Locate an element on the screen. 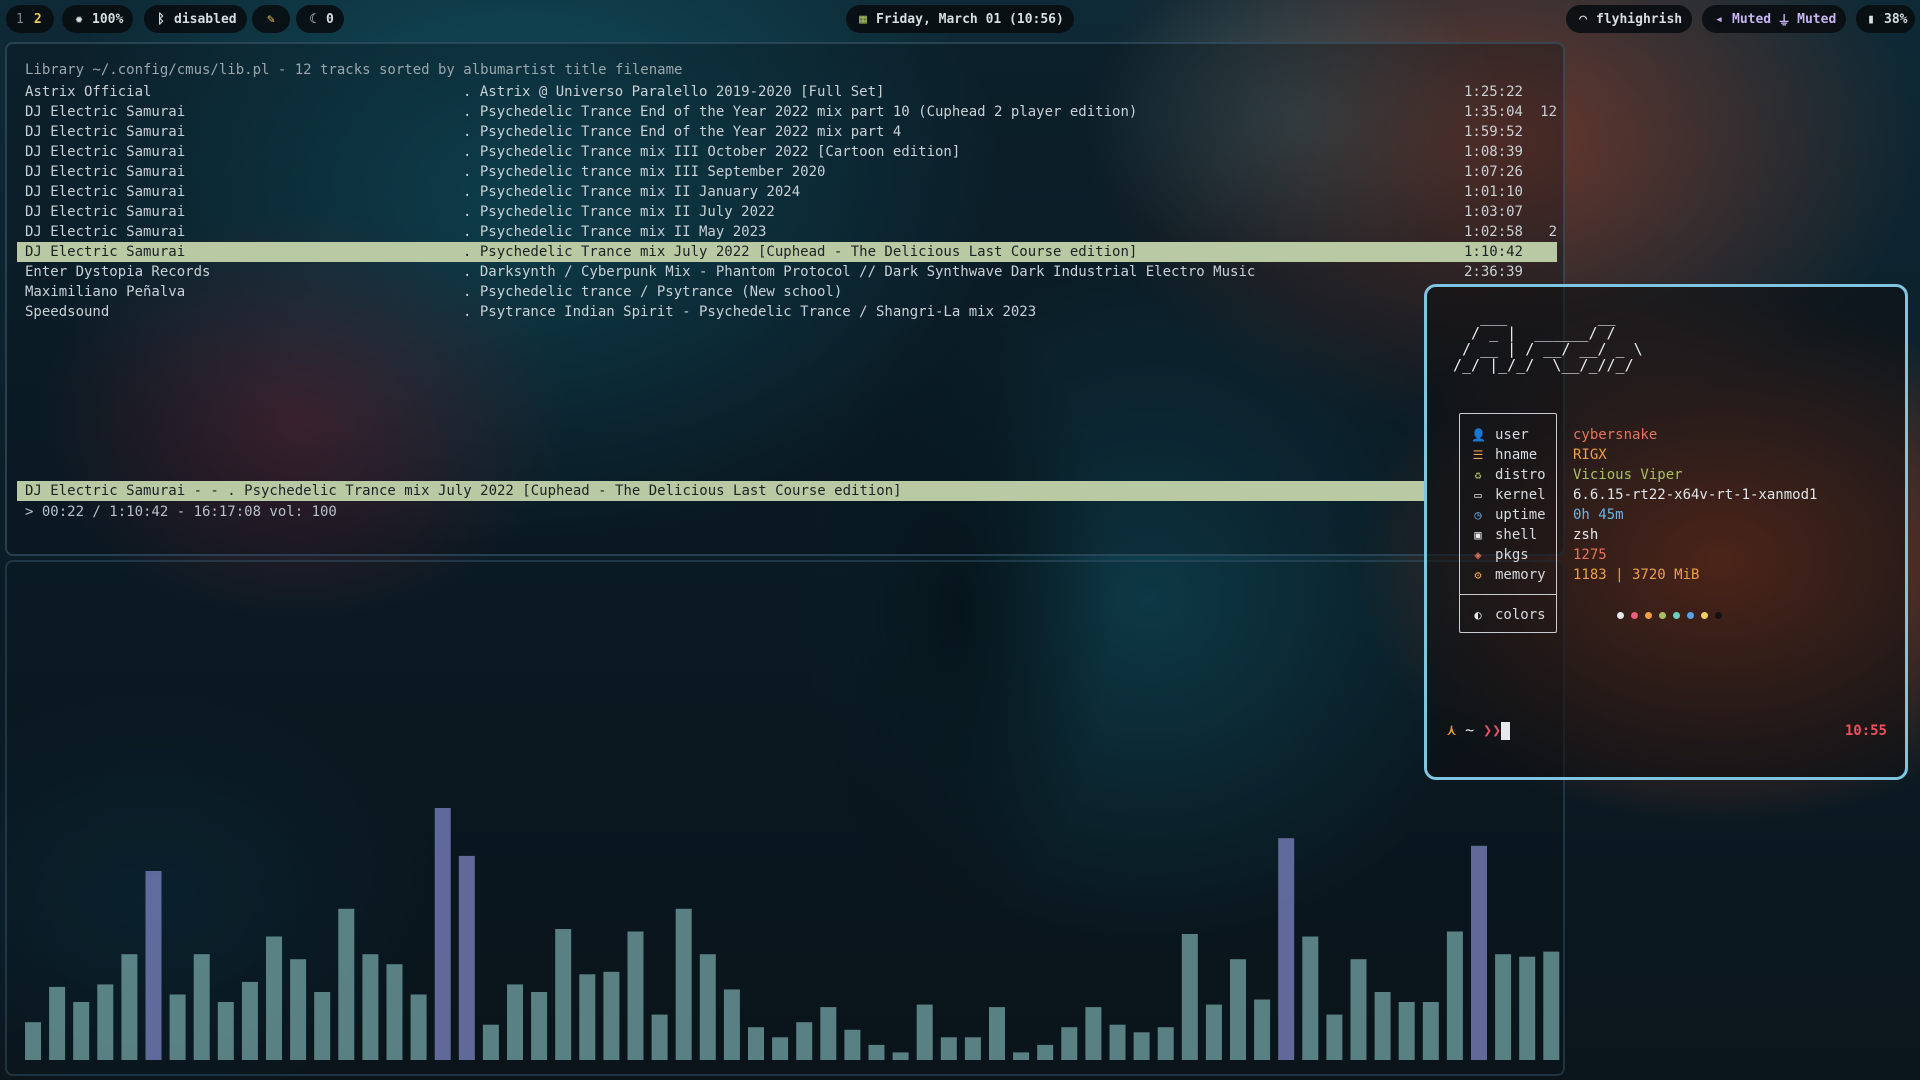 The height and width of the screenshot is (1080, 1920). workspace-1: 1 is located at coordinates (20, 19).